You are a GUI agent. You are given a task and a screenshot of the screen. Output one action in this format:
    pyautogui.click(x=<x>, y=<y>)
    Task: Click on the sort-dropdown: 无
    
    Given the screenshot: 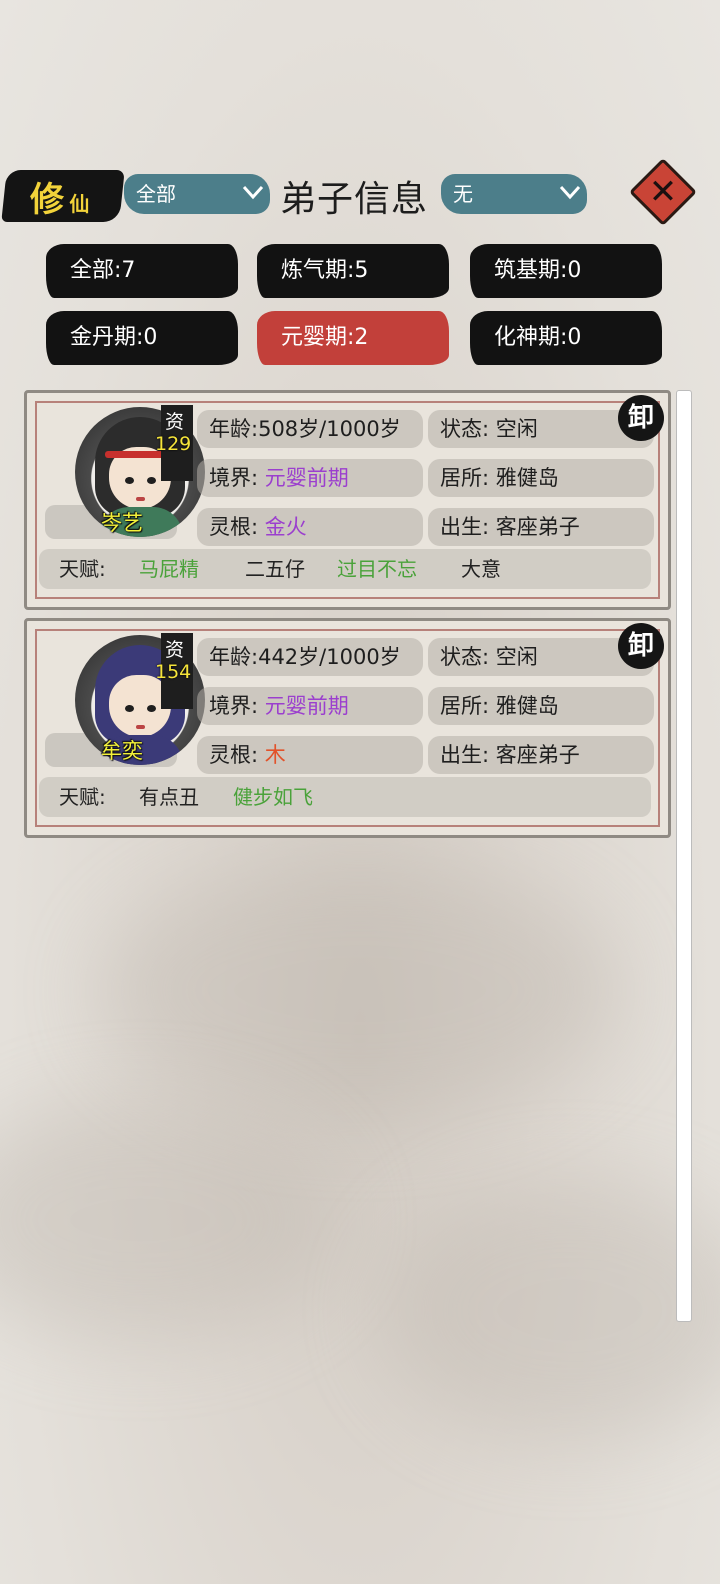 What is the action you would take?
    pyautogui.click(x=514, y=194)
    